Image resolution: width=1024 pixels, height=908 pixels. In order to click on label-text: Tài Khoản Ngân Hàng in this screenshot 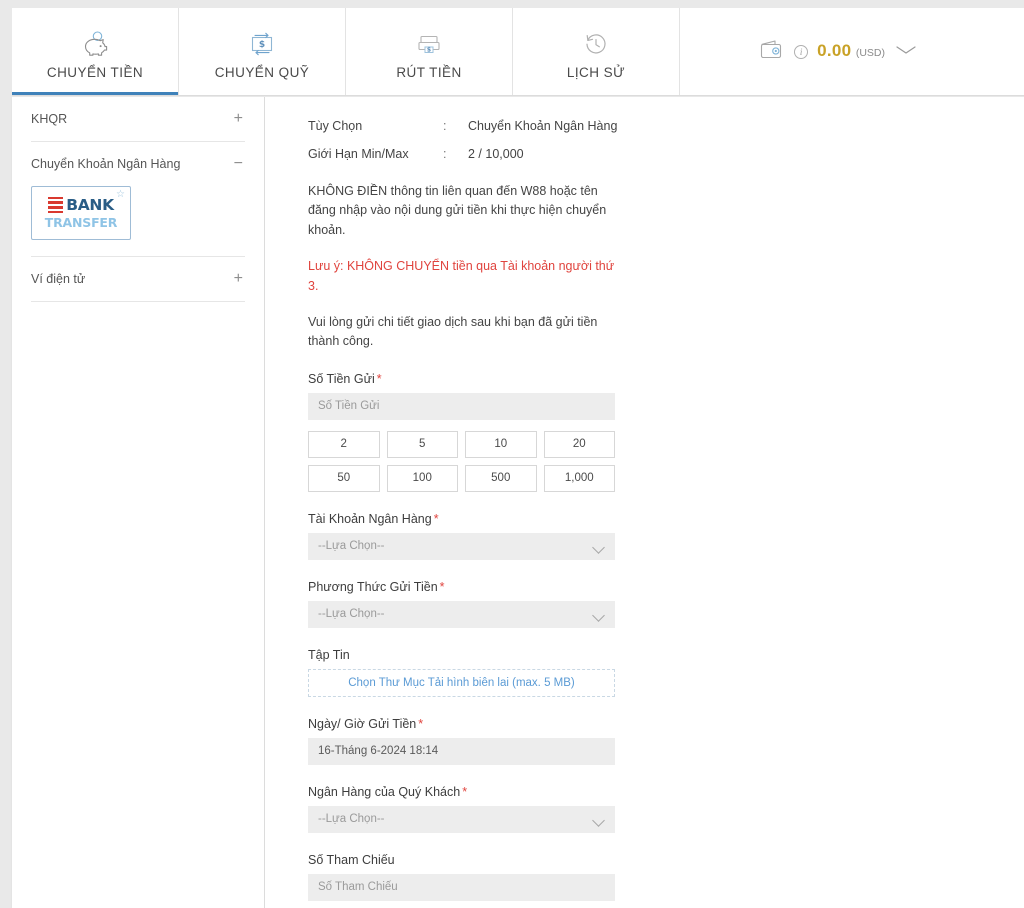, I will do `click(370, 518)`.